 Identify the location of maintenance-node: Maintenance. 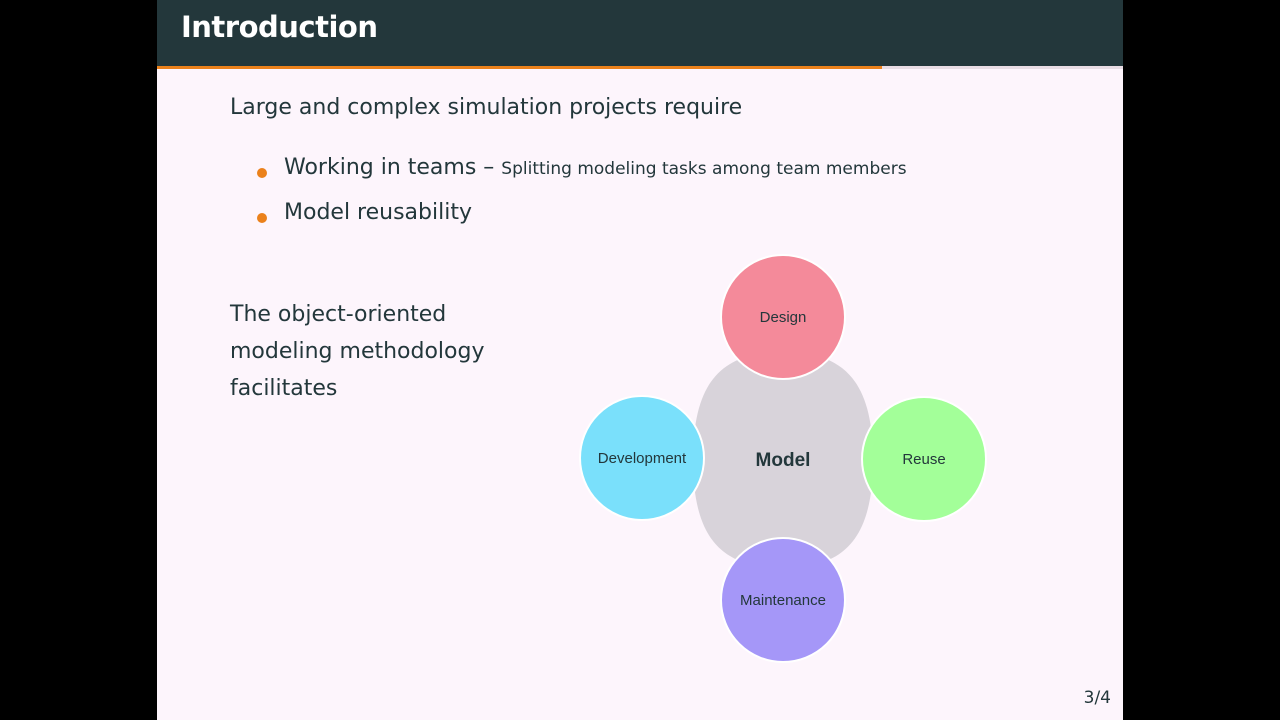
(783, 600).